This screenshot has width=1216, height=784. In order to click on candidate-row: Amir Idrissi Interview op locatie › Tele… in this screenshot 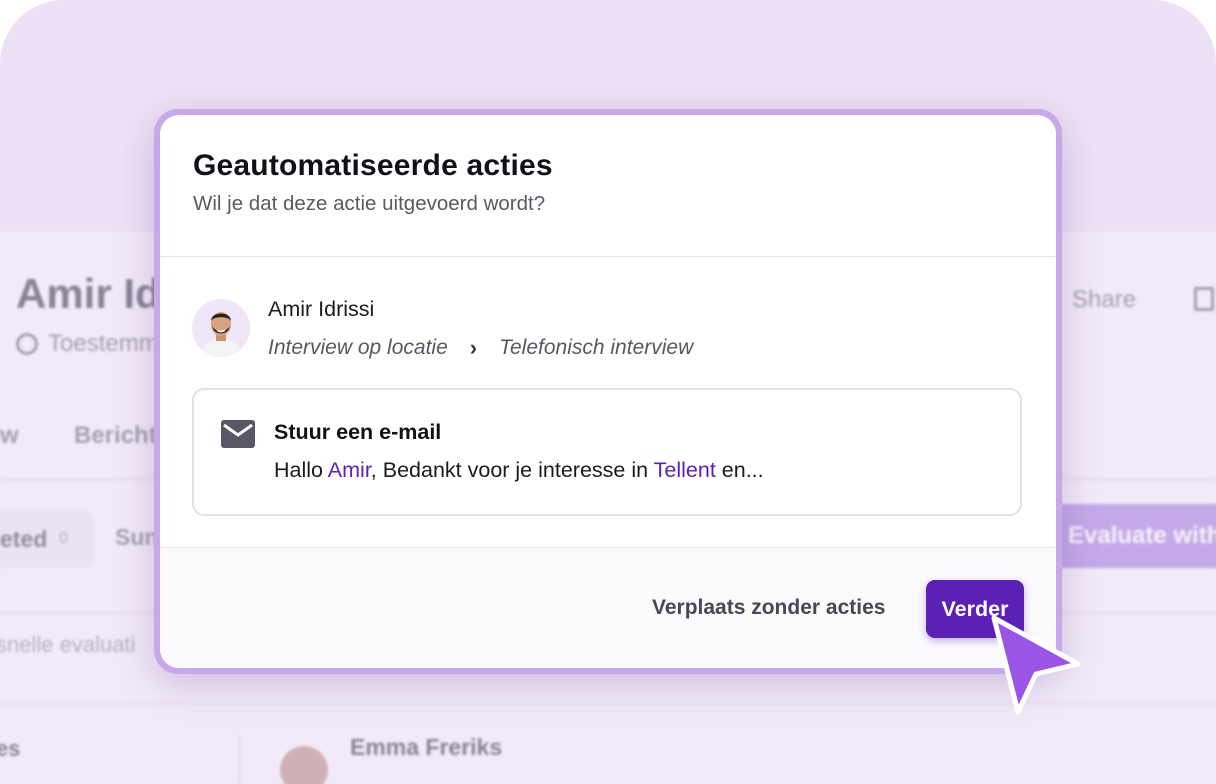, I will do `click(602, 332)`.